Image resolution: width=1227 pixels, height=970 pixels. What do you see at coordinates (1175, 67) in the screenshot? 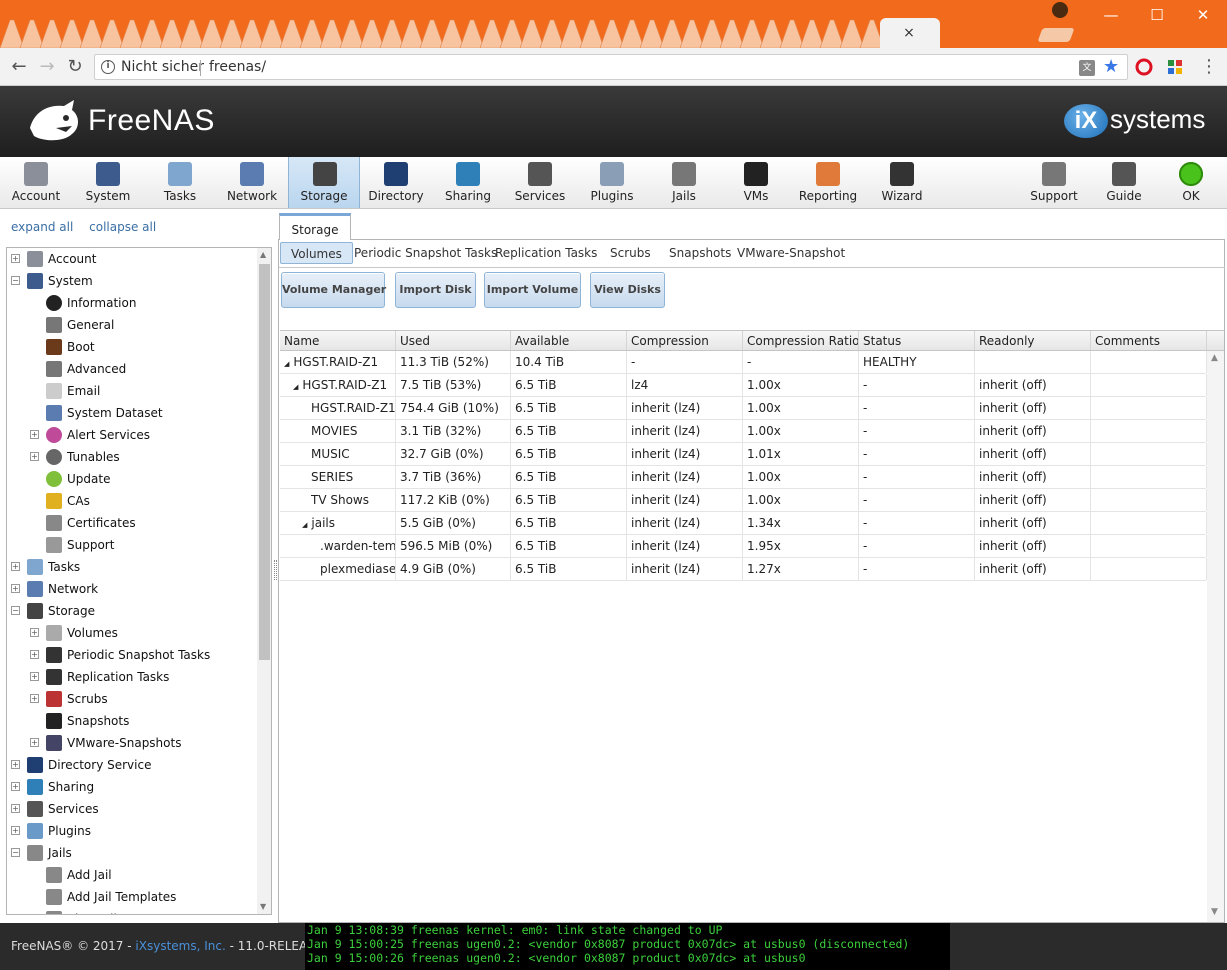
I see `extension-icon` at bounding box center [1175, 67].